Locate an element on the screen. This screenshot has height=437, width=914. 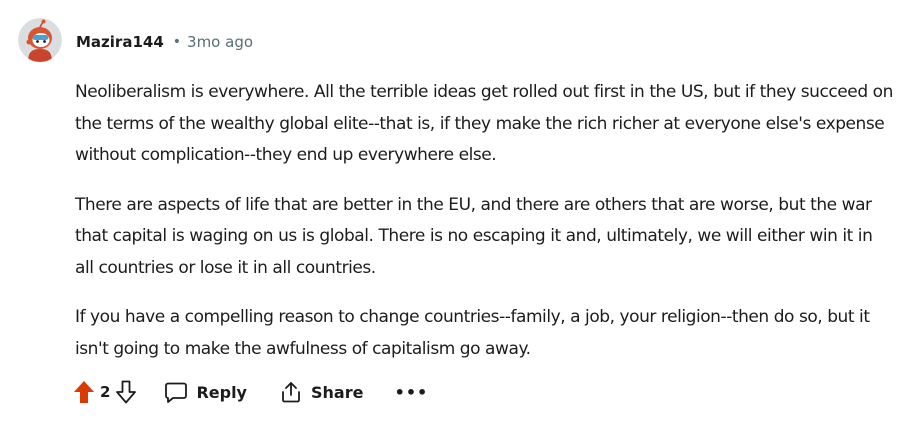
downvote-button is located at coordinates (126, 392).